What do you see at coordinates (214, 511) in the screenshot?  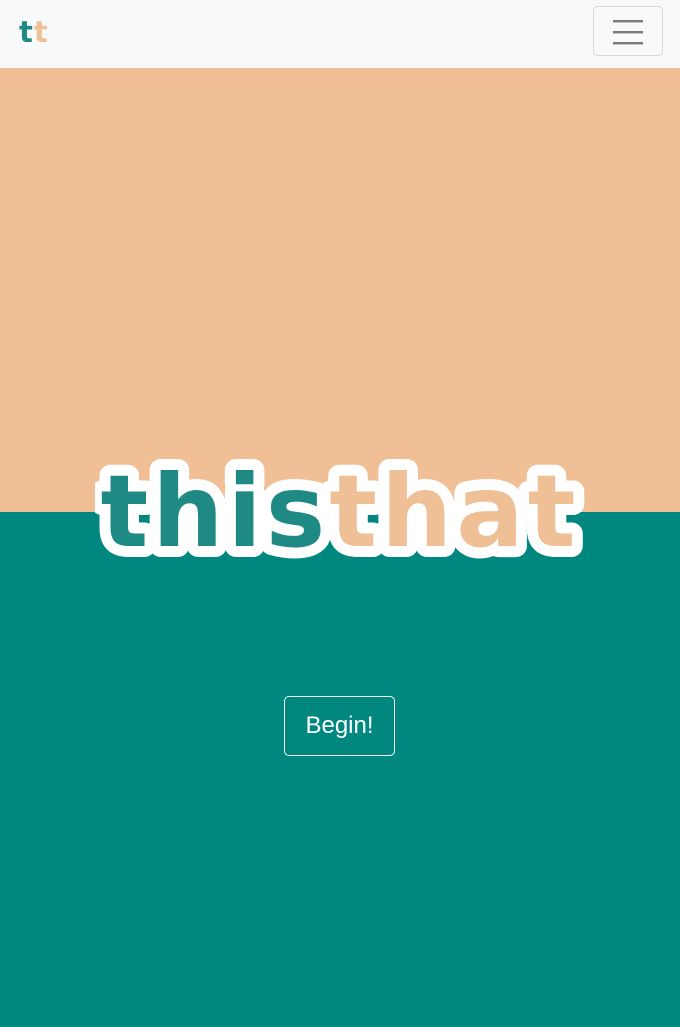 I see `logo-word-this: this` at bounding box center [214, 511].